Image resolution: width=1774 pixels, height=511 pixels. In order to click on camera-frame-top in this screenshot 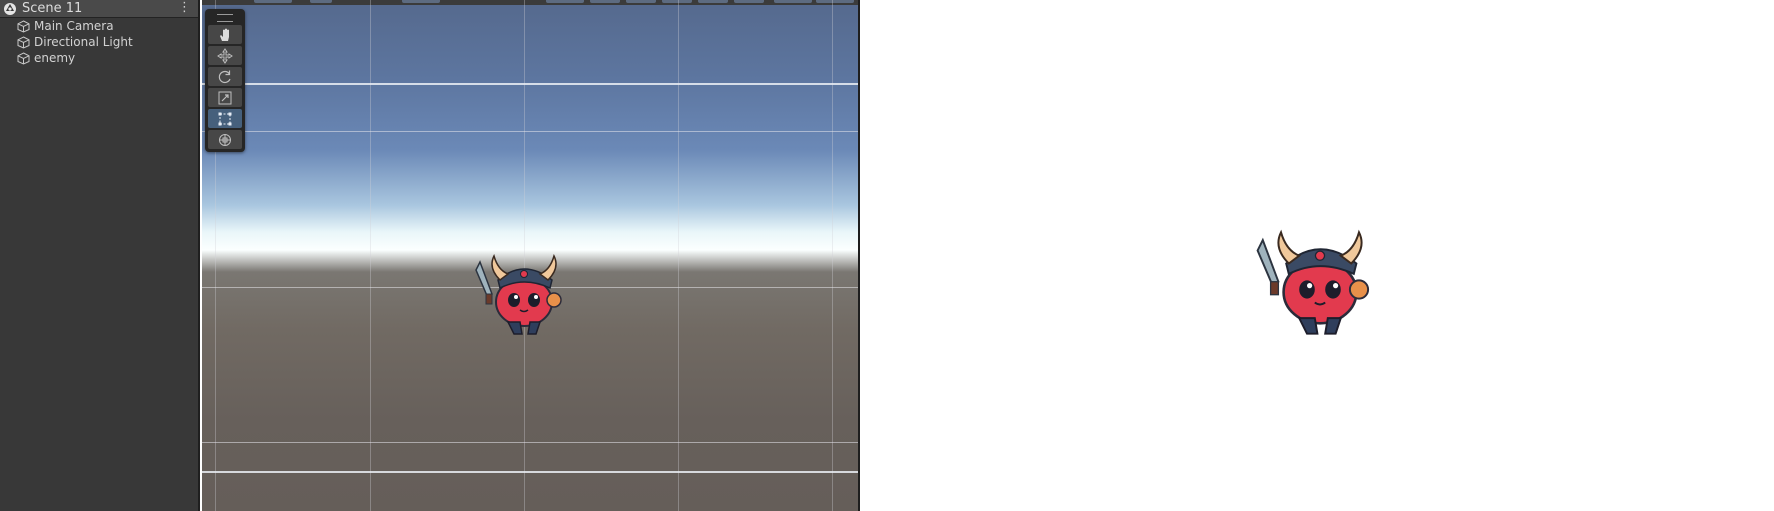, I will do `click(530, 84)`.